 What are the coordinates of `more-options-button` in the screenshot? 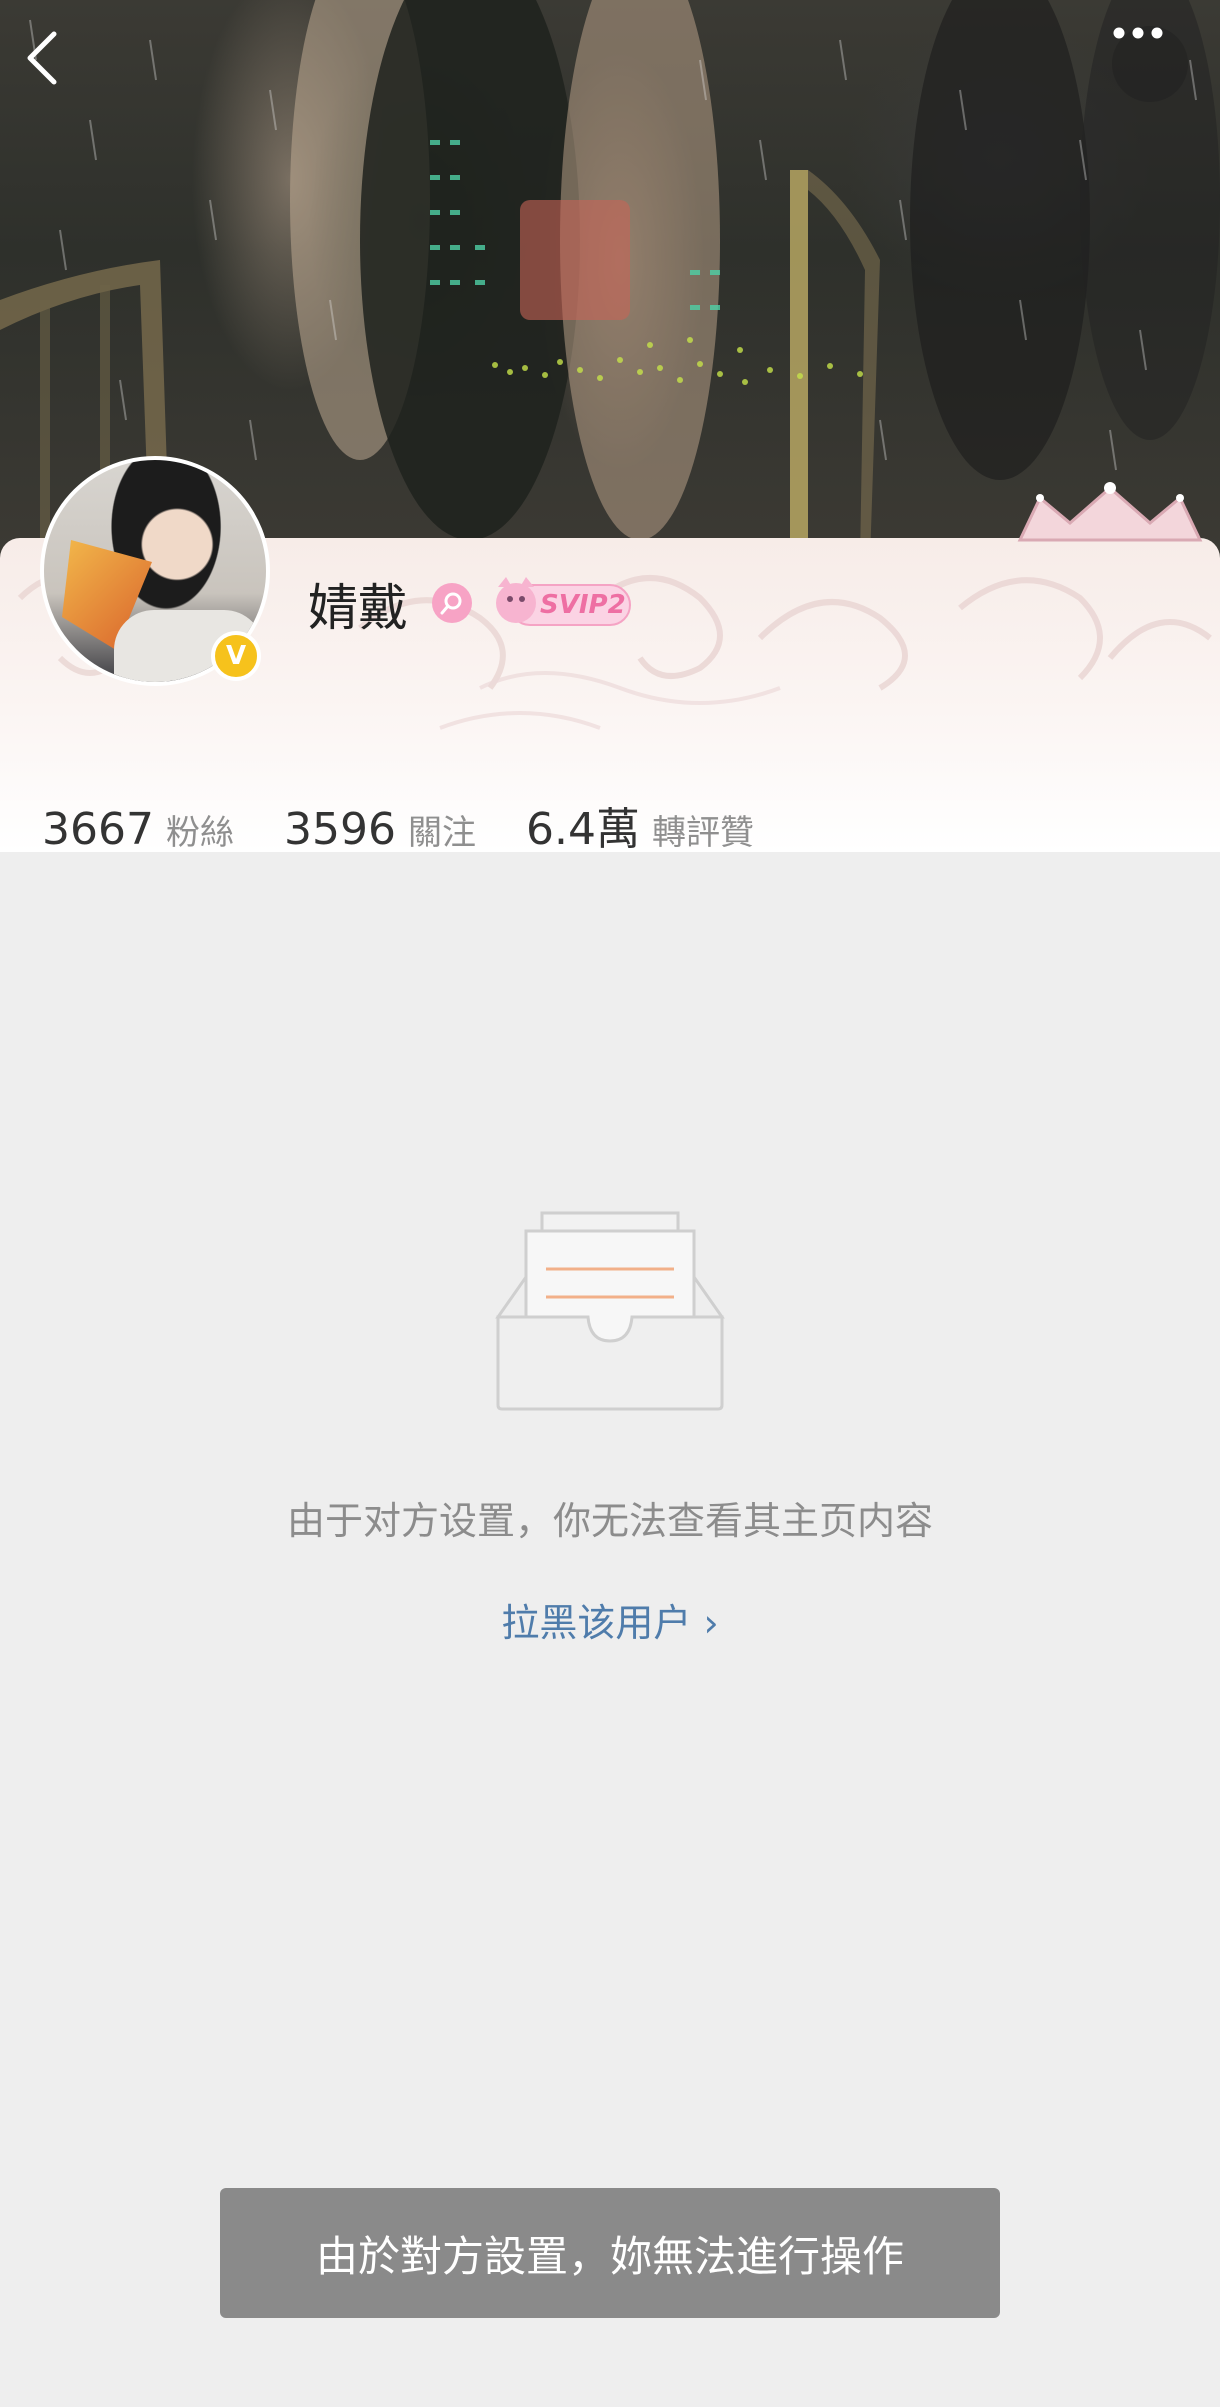 It's located at (1150, 64).